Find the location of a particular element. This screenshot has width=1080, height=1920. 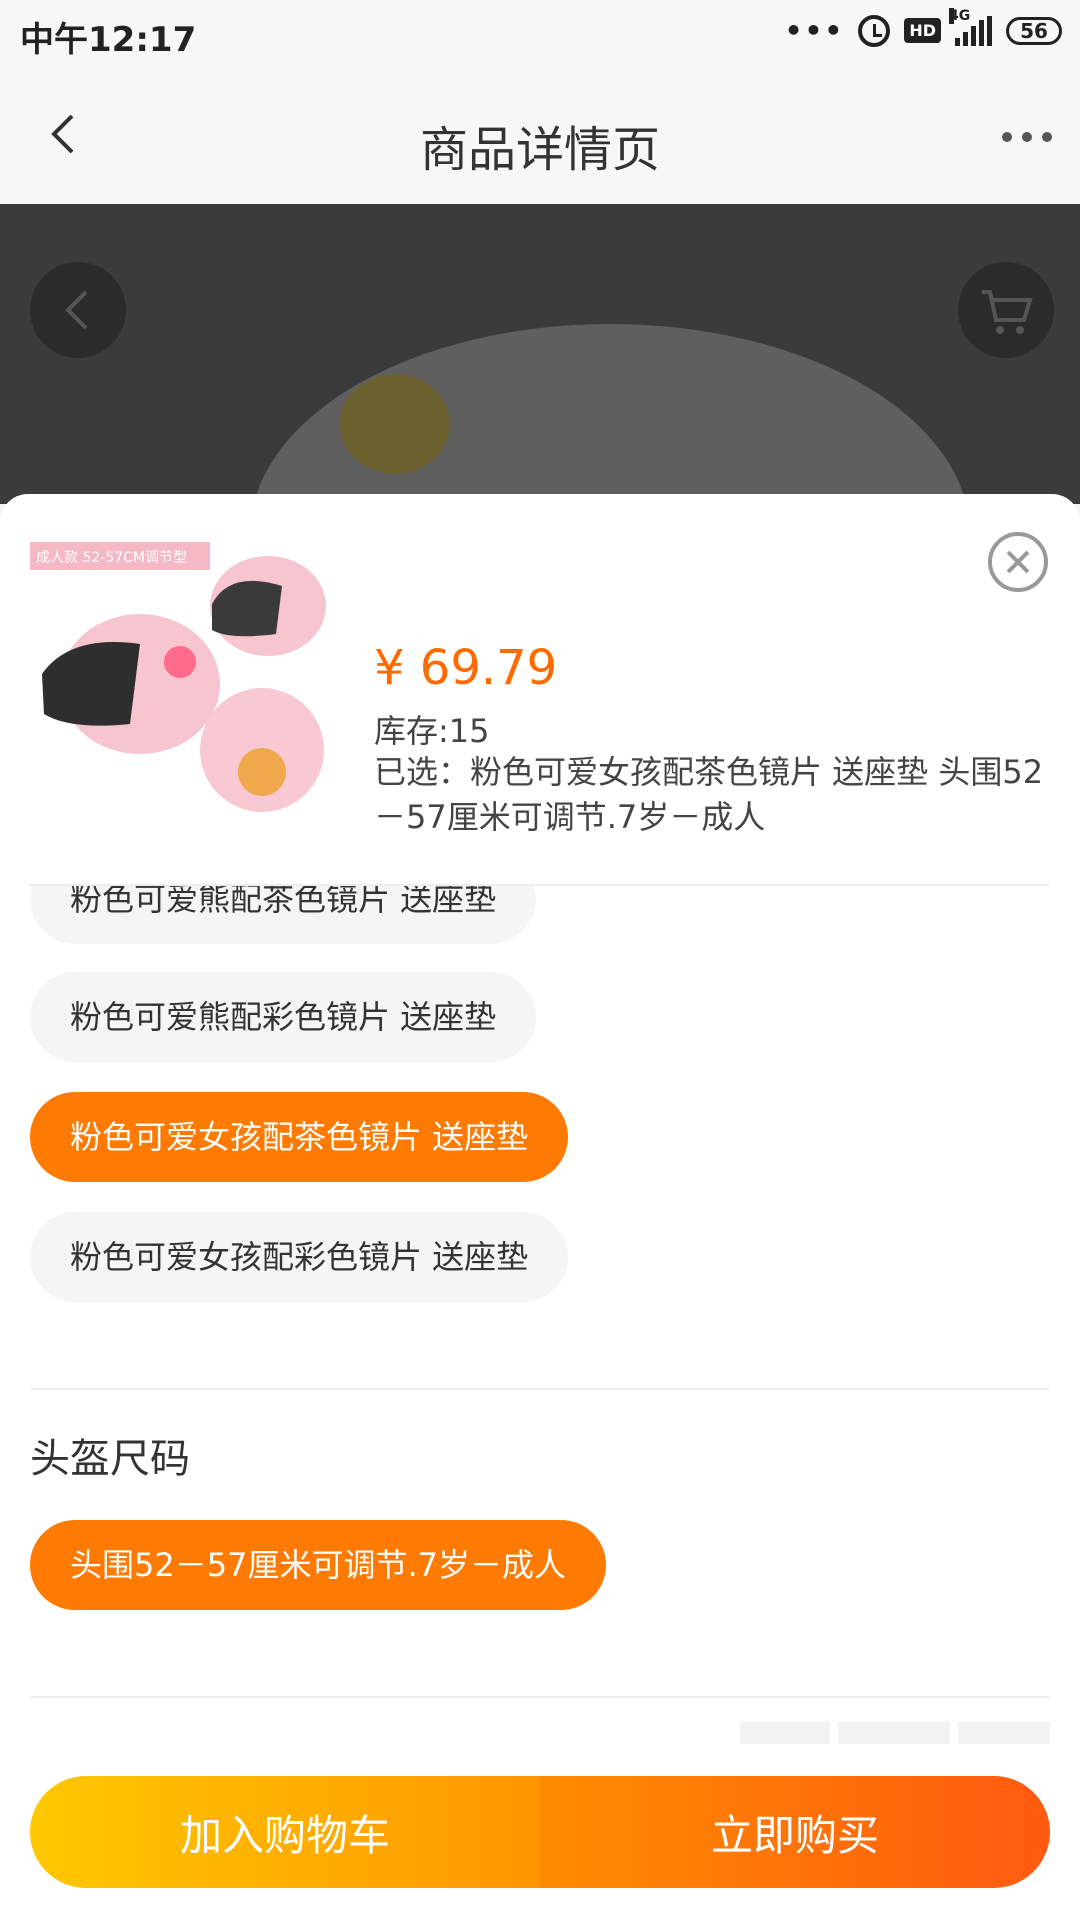

status-icons: ••• HD 4G 56 is located at coordinates (923, 27).